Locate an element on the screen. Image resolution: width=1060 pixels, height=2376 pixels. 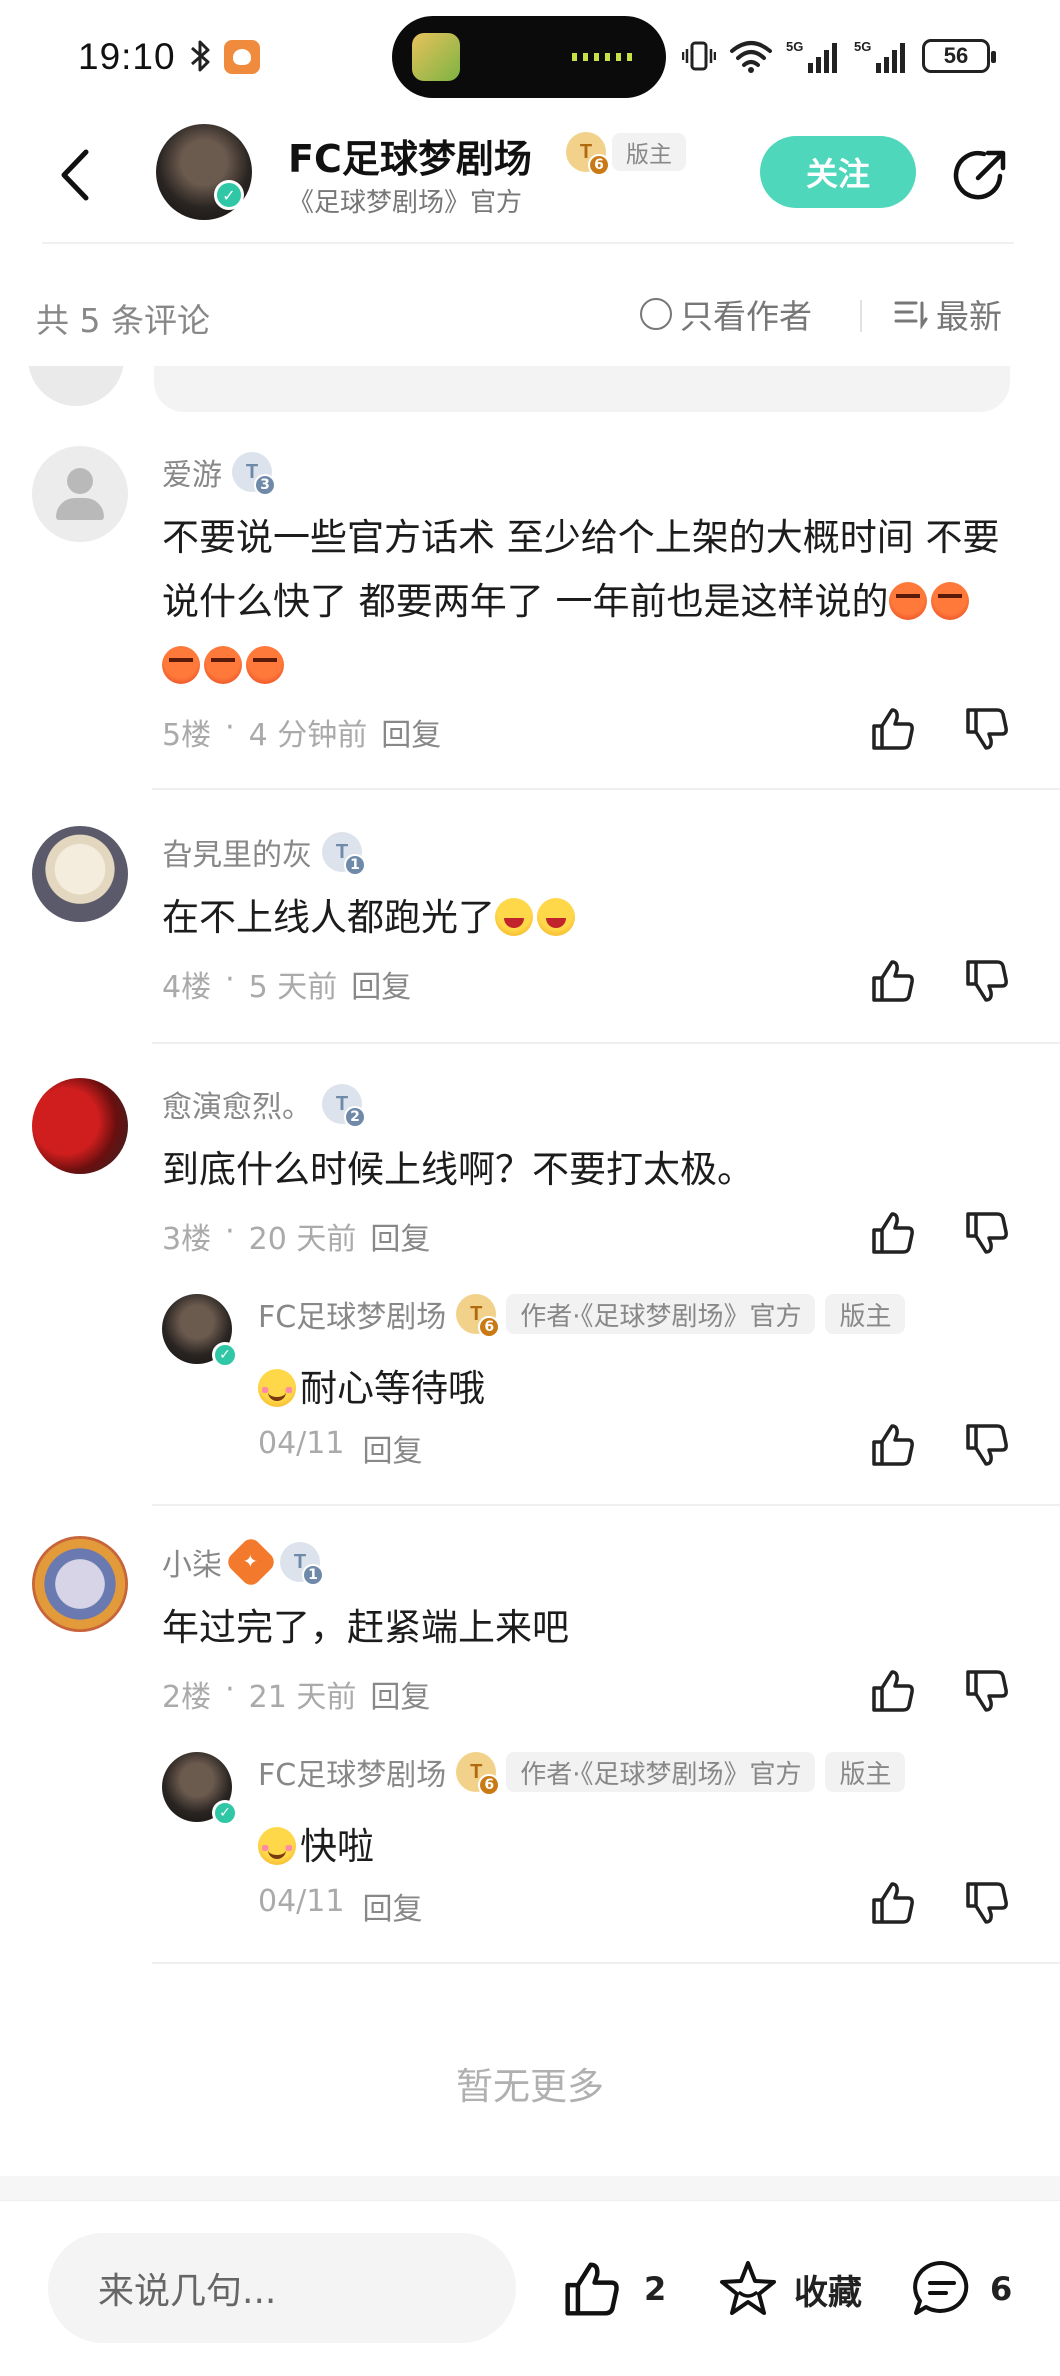
wifi-icon is located at coordinates (751, 57).